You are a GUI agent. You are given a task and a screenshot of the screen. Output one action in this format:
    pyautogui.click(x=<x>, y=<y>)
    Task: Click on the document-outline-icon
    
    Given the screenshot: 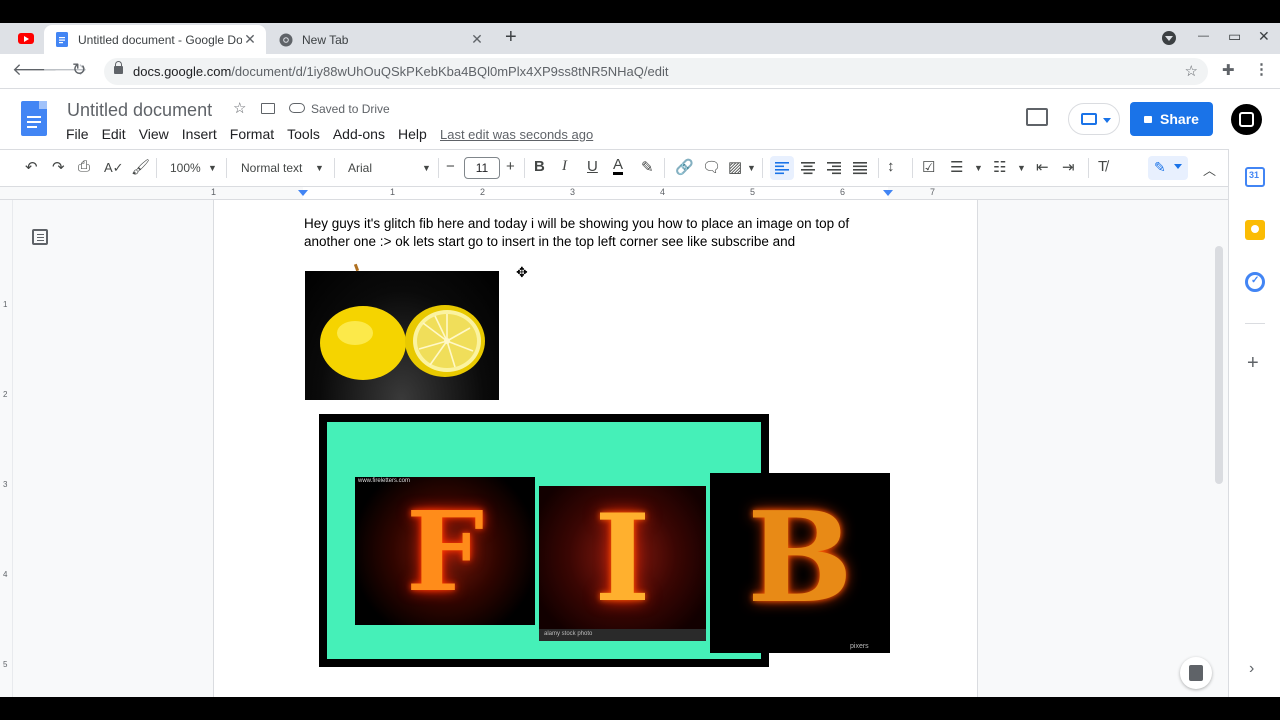 What is the action you would take?
    pyautogui.click(x=40, y=237)
    